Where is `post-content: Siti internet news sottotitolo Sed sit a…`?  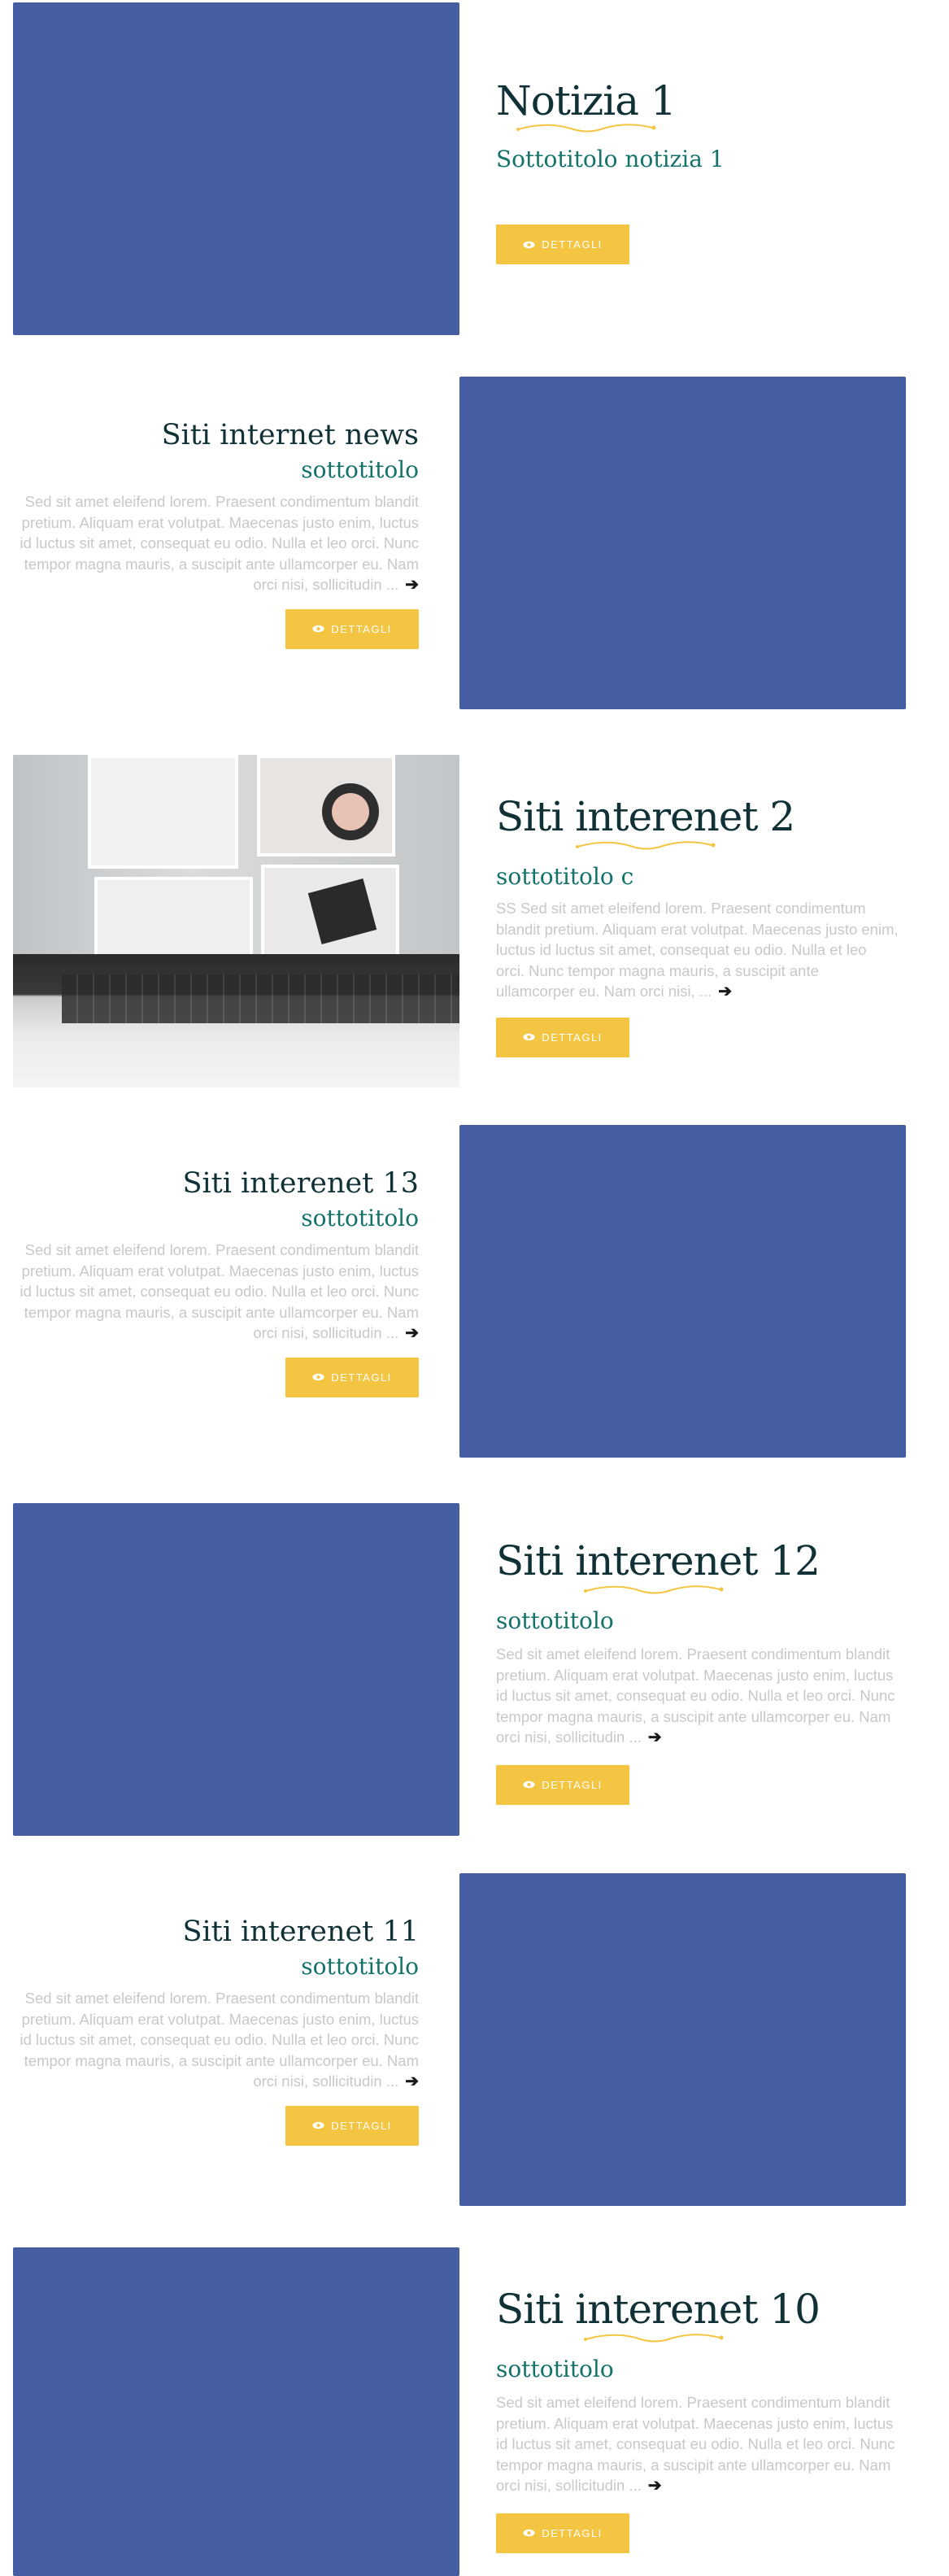
post-content: Siti internet news sottotitolo Sed sit a… is located at coordinates (217, 534).